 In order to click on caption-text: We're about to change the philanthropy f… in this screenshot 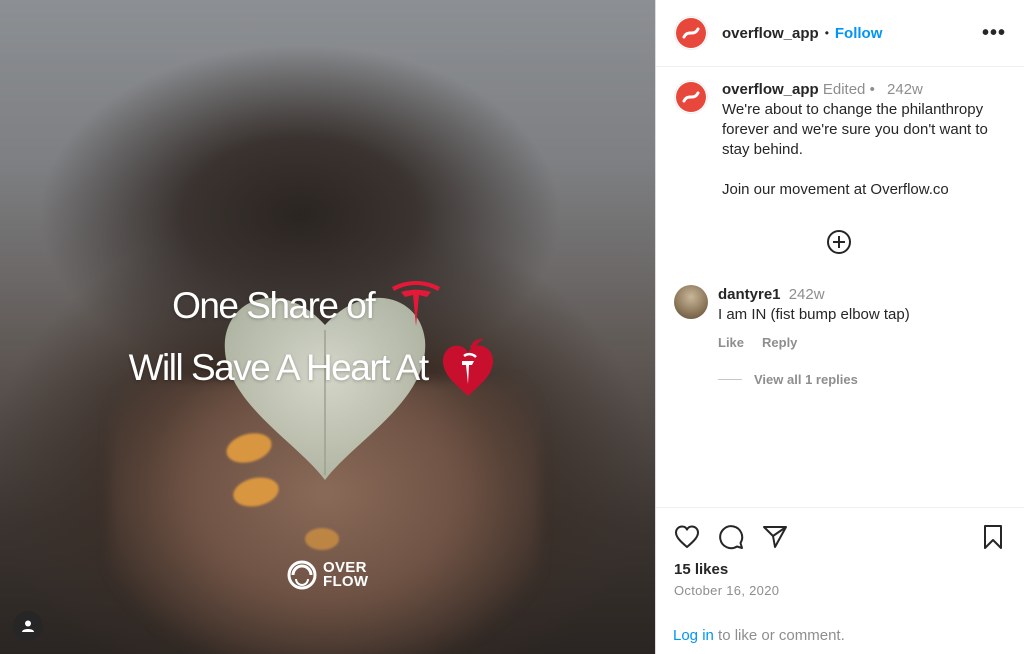, I will do `click(855, 149)`.